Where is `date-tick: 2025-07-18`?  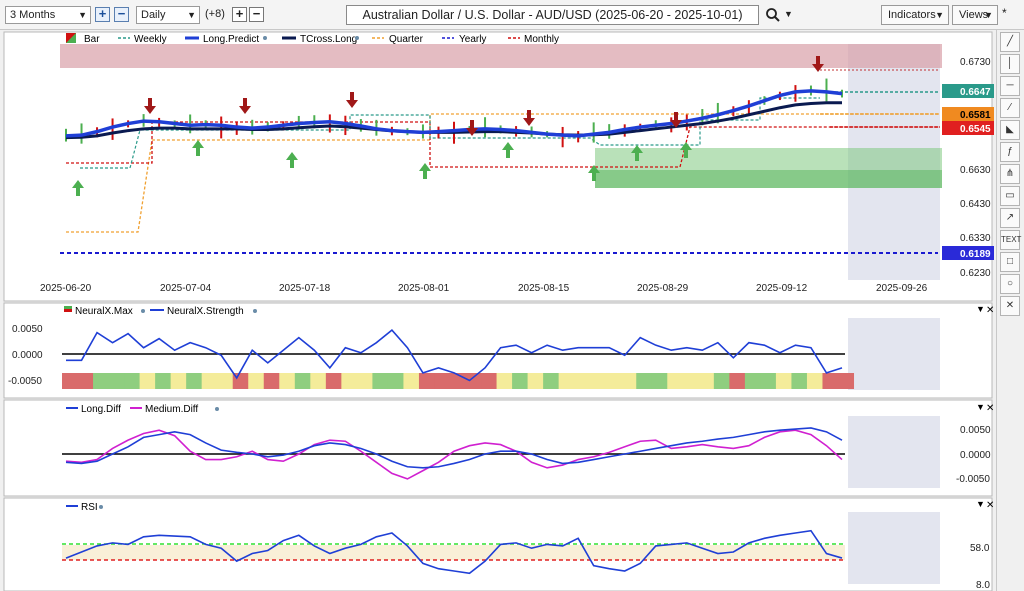 date-tick: 2025-07-18 is located at coordinates (305, 288).